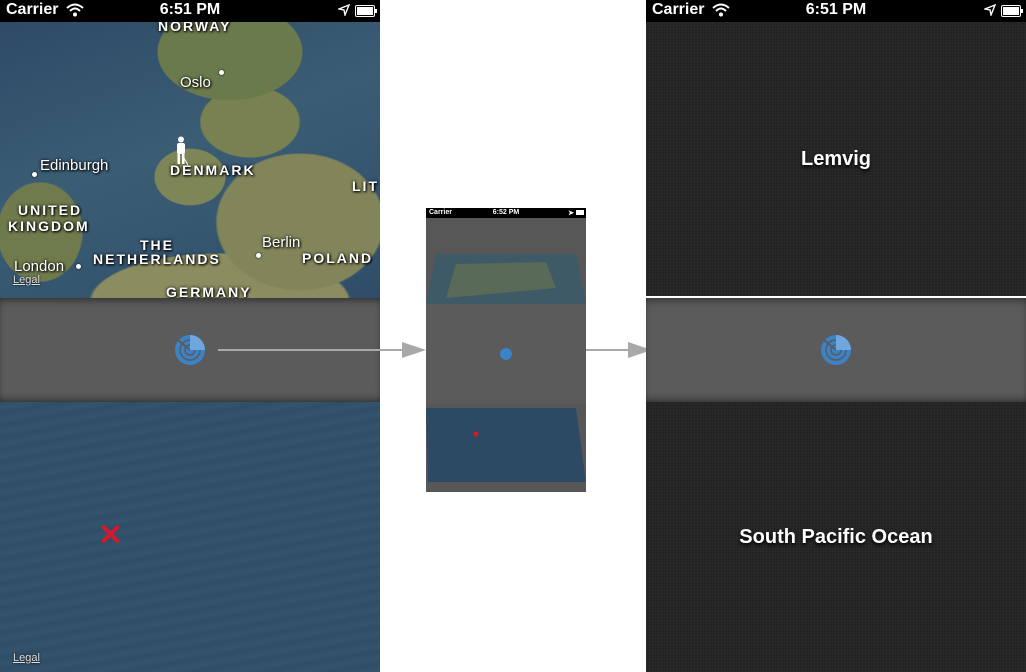 The width and height of the screenshot is (1026, 672). Describe the element at coordinates (26, 658) in the screenshot. I see `legal-link-bottom: Legal` at that location.